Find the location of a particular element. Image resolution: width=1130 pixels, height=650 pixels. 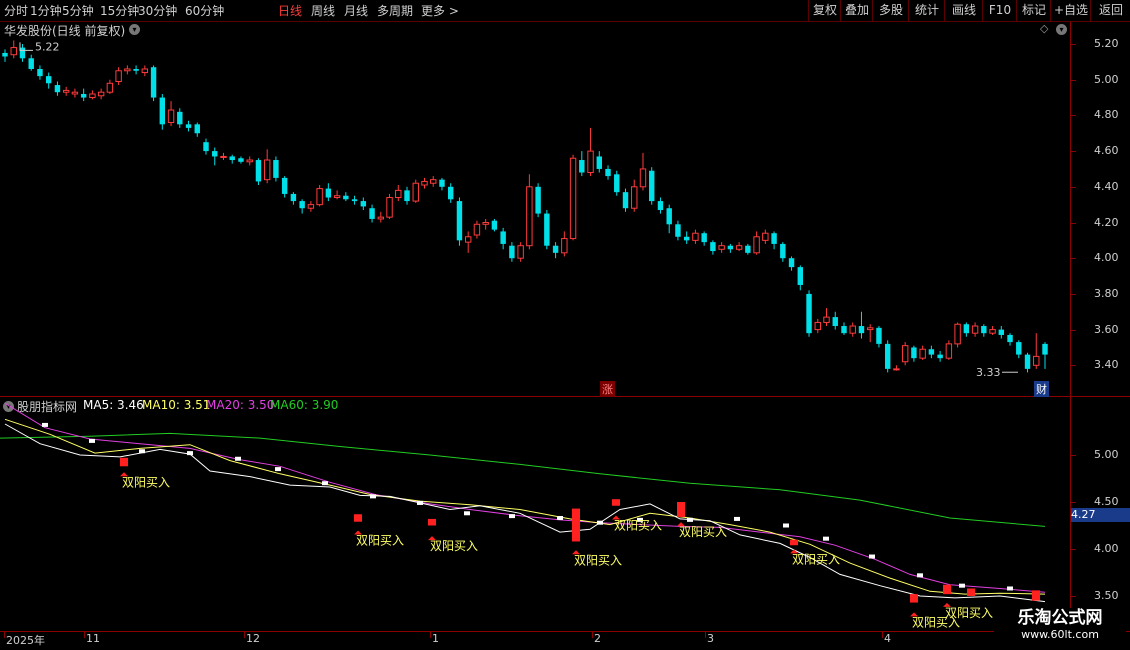

watermark-logo: 乐淘公式网 www.60lt.com is located at coordinates (1060, 626).